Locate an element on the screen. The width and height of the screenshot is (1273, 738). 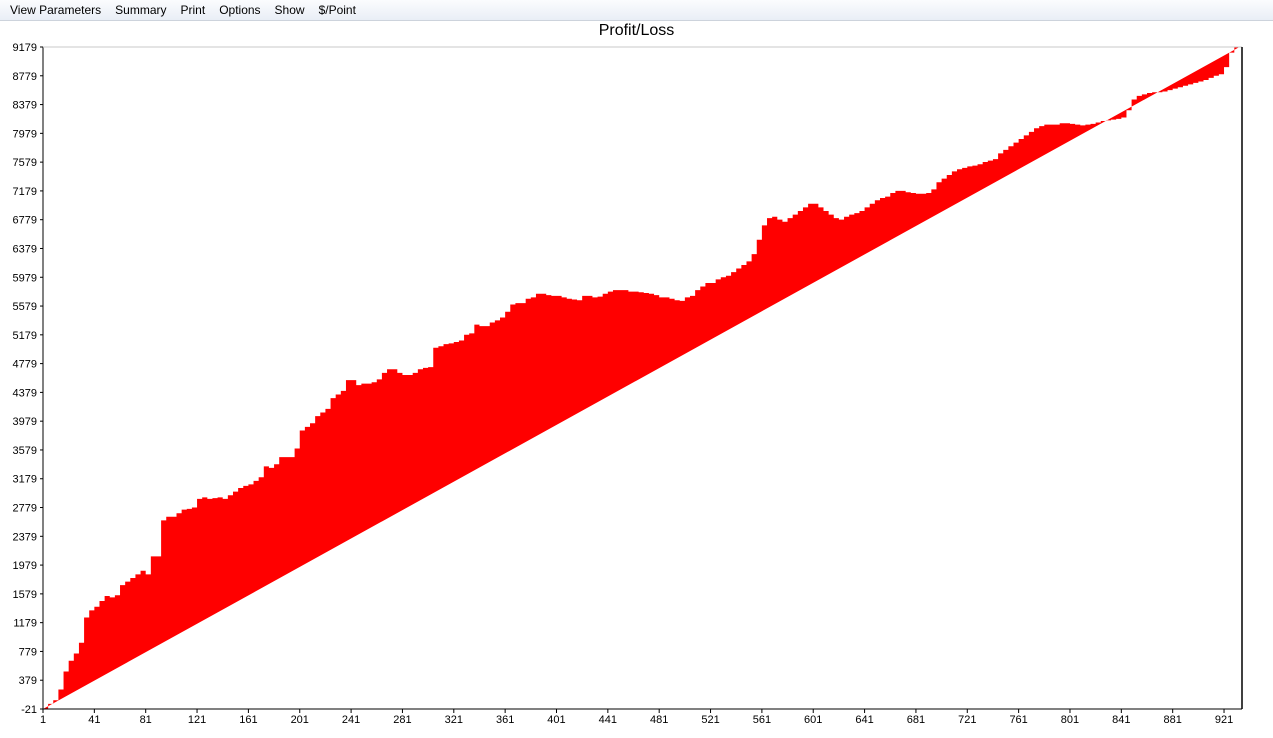
y-tick-label: 1979 is located at coordinates (25, 566).